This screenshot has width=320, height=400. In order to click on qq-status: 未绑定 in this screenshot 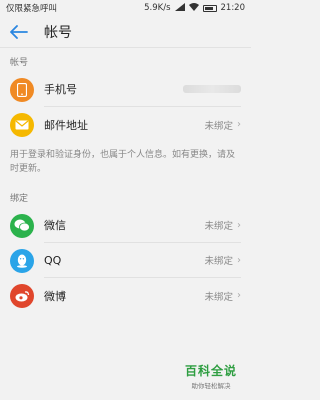, I will do `click(218, 261)`.